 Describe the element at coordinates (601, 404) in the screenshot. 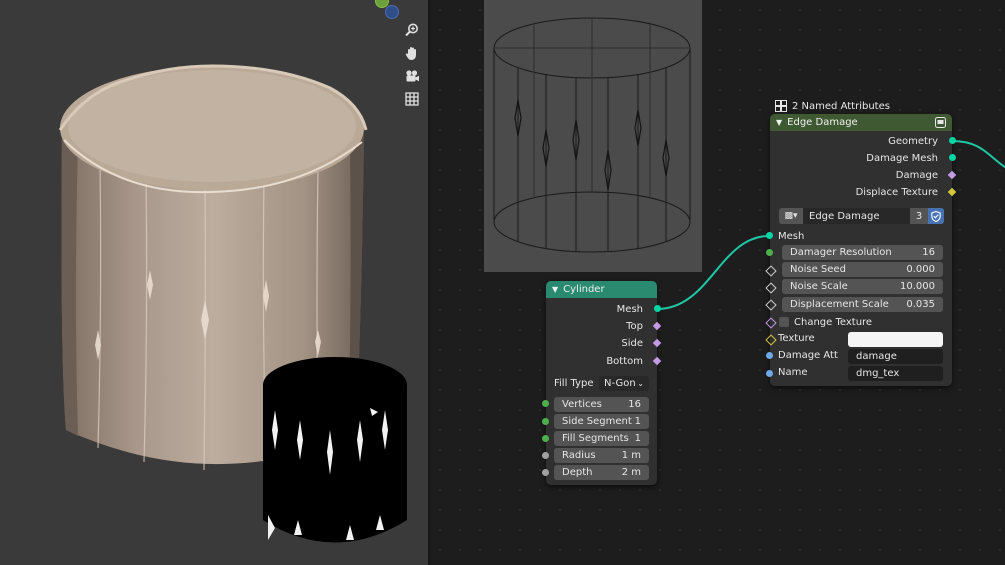

I see `vertices-field: Vertices 16` at that location.